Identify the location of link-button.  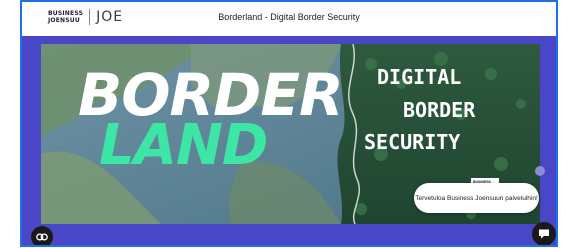
(42, 235).